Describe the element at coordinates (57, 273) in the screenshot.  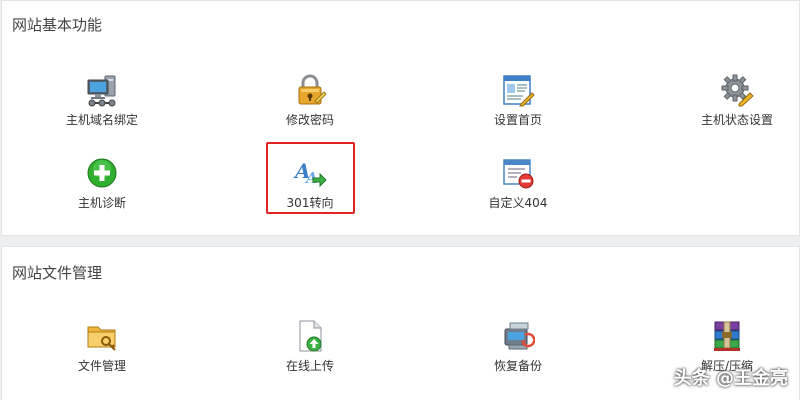
I see `file-management-title: 网站文件管理` at that location.